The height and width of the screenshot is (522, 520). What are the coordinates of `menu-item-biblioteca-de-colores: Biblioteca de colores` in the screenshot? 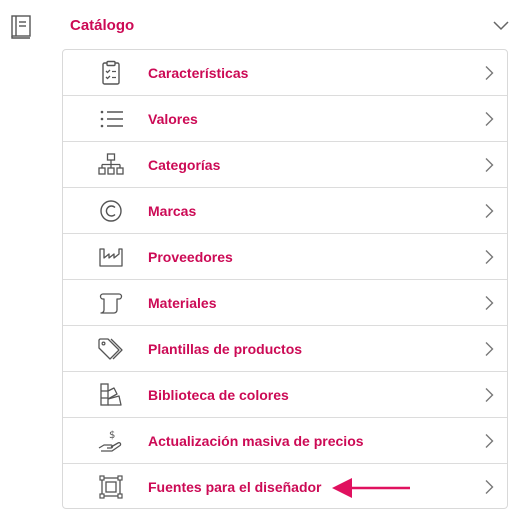 It's located at (285, 395).